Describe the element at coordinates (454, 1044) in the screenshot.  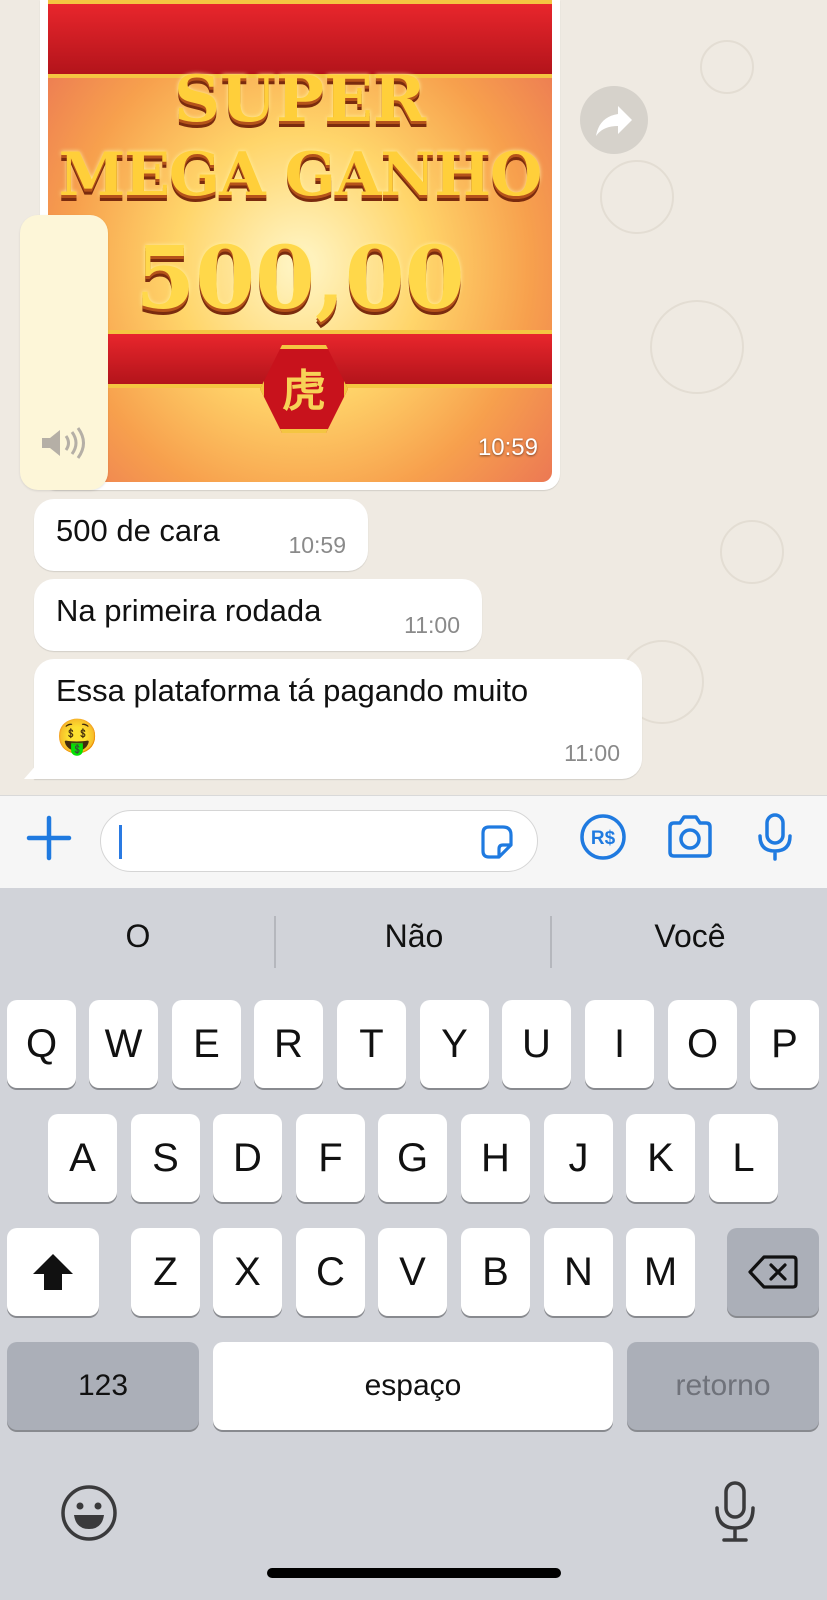
I see `key-y: Y` at that location.